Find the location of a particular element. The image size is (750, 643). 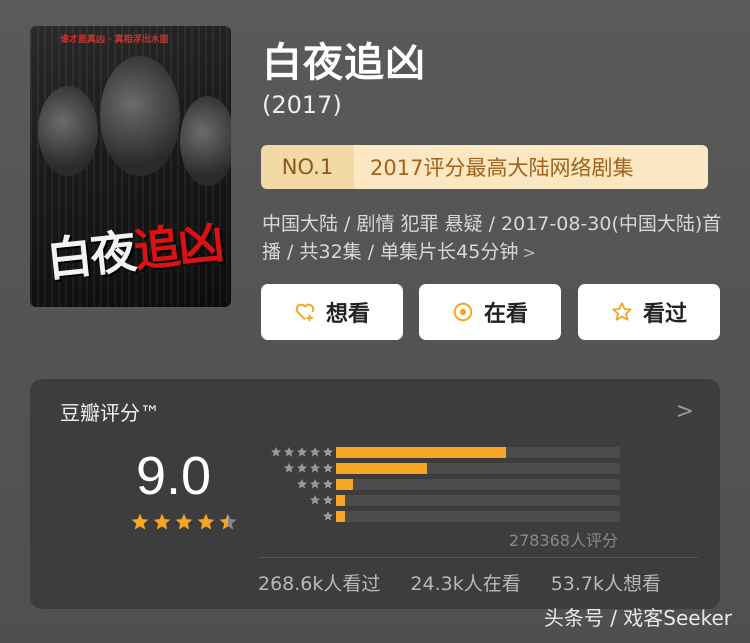

want-to-watch-button: 想看 is located at coordinates (332, 312).